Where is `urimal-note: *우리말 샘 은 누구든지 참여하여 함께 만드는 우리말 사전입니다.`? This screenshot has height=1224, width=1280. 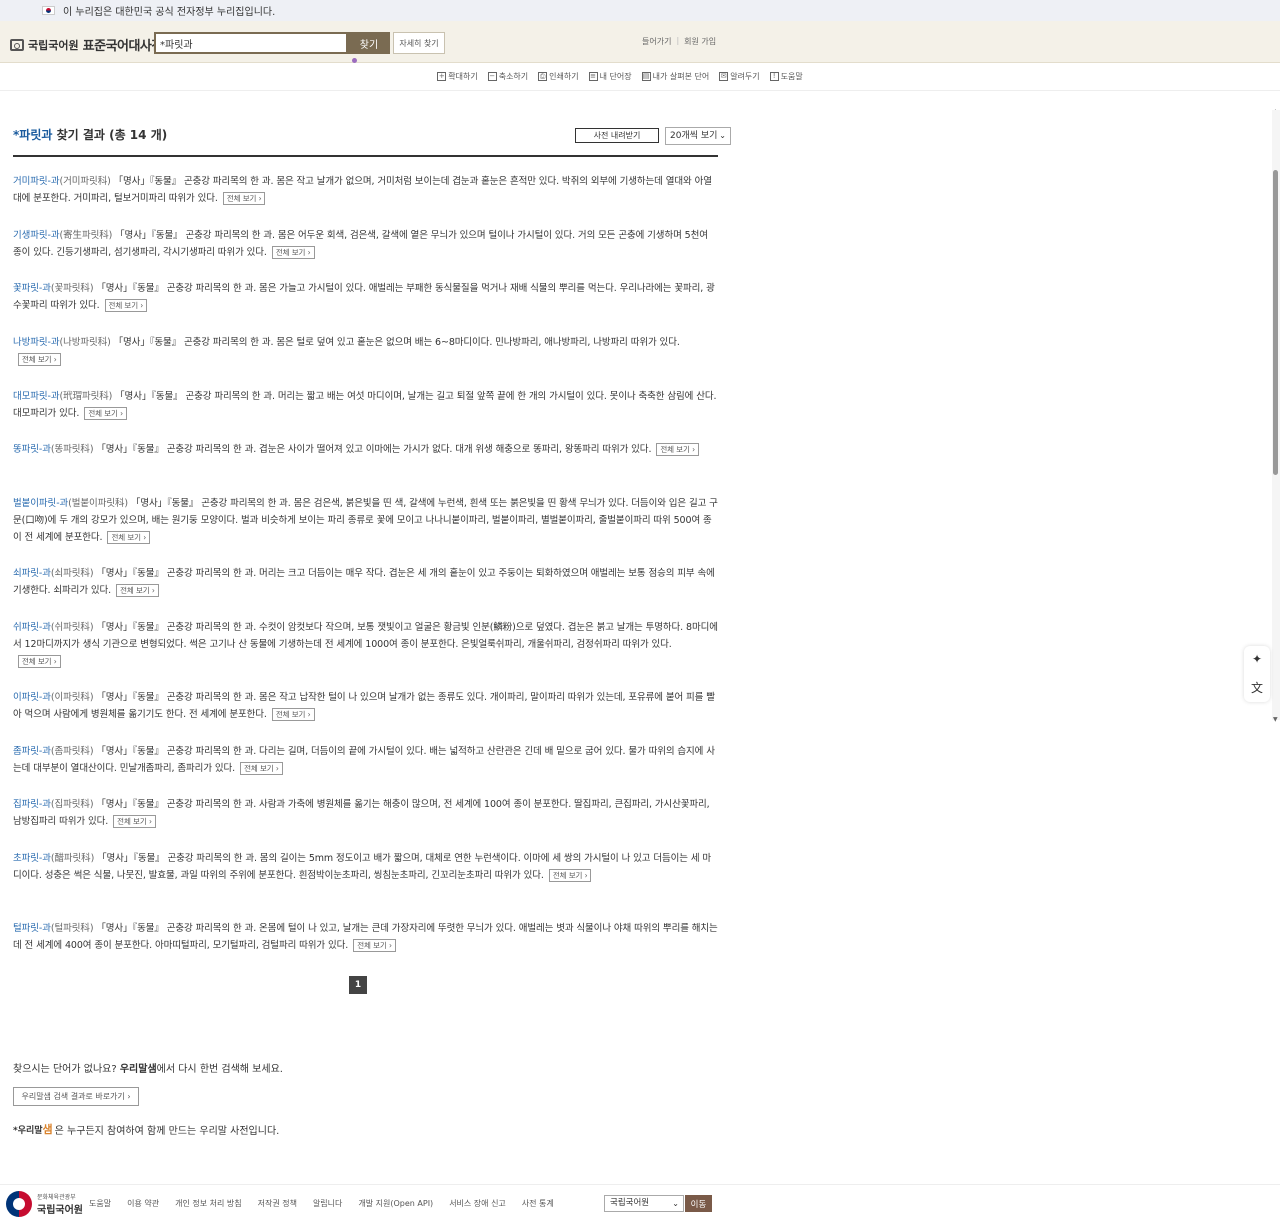 urimal-note: *우리말 샘 은 누구든지 참여하여 함께 만드는 우리말 사전입니다. is located at coordinates (146, 1129).